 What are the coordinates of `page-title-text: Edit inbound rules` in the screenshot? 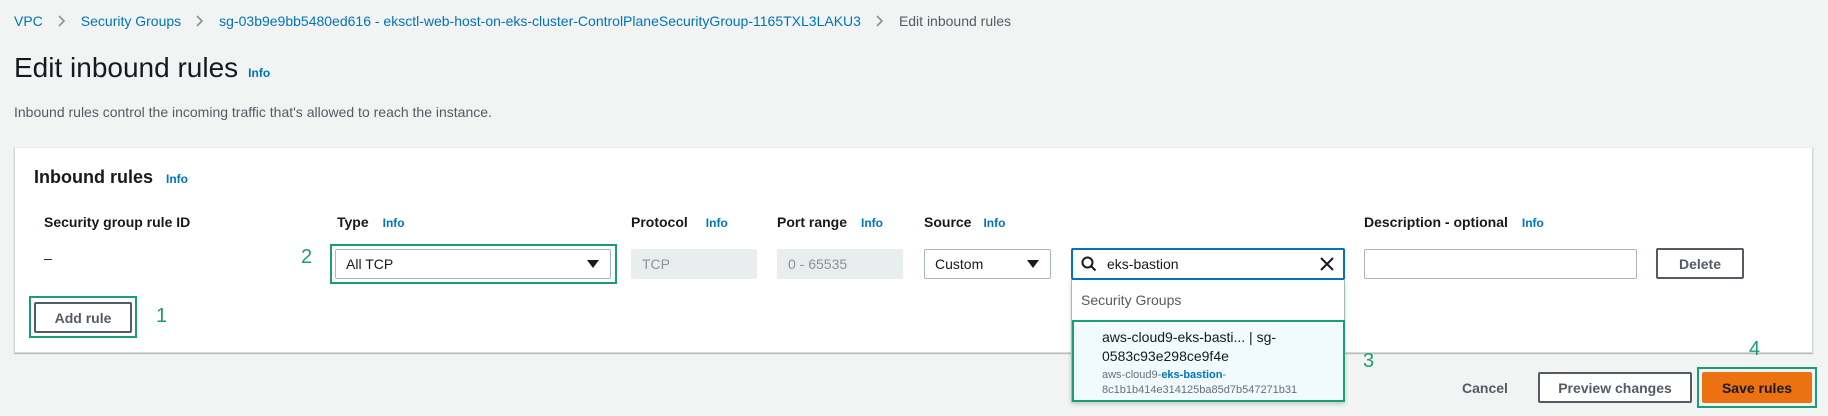 It's located at (126, 67).